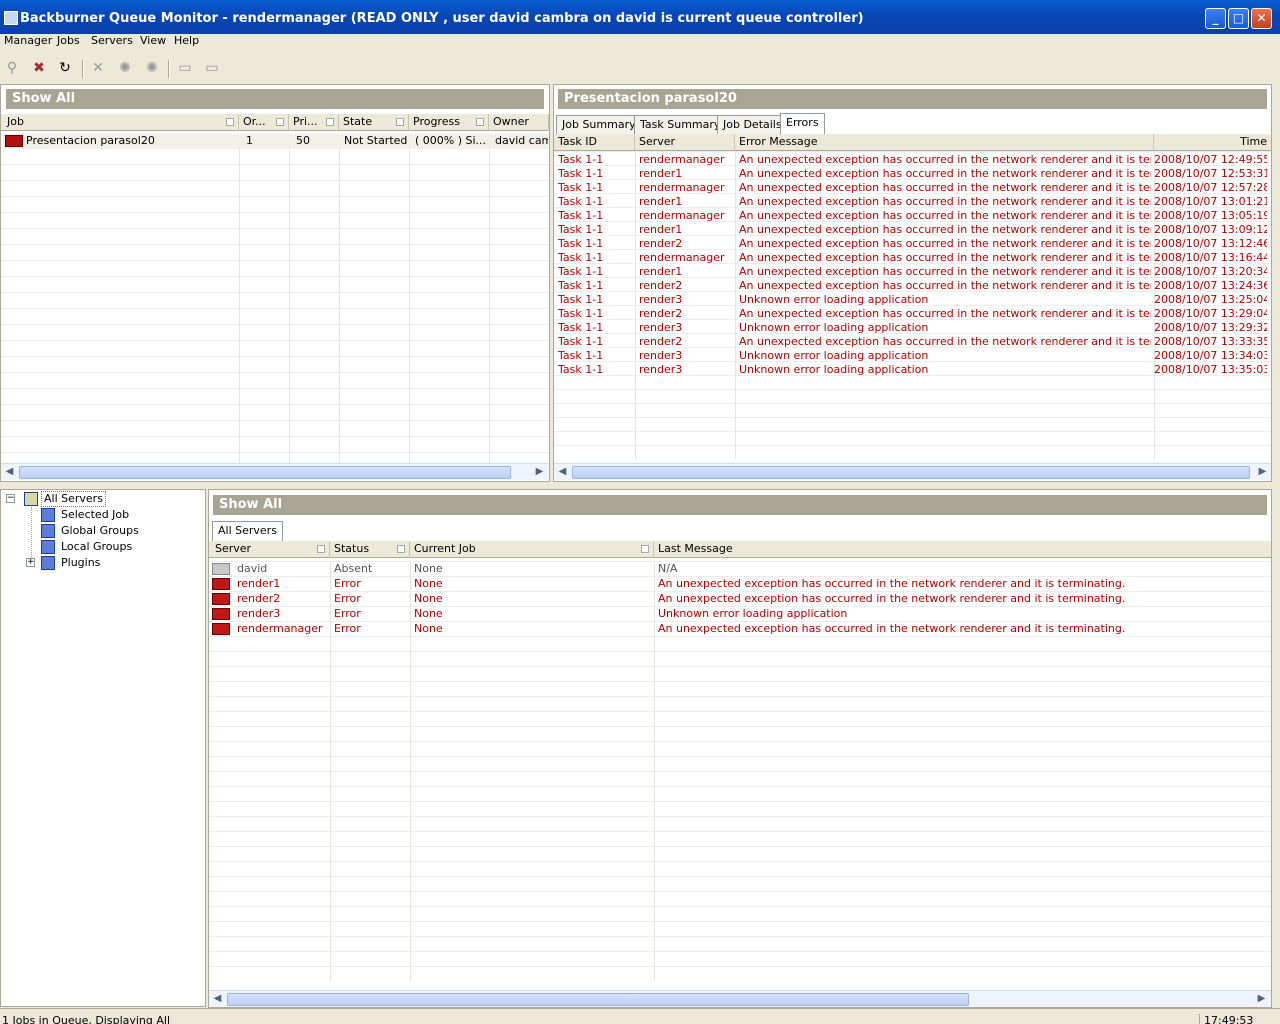 This screenshot has height=1024, width=1280. Describe the element at coordinates (1212, 142) in the screenshot. I see `col-time: Time` at that location.